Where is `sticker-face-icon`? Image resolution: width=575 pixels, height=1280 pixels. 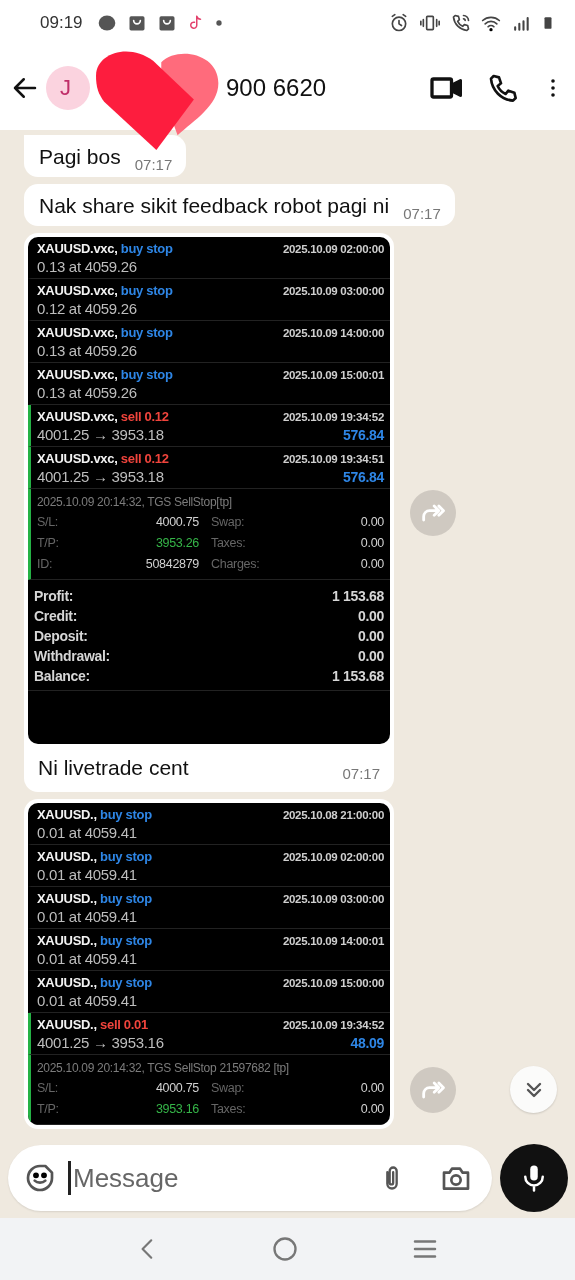
sticker-face-icon is located at coordinates (40, 1178).